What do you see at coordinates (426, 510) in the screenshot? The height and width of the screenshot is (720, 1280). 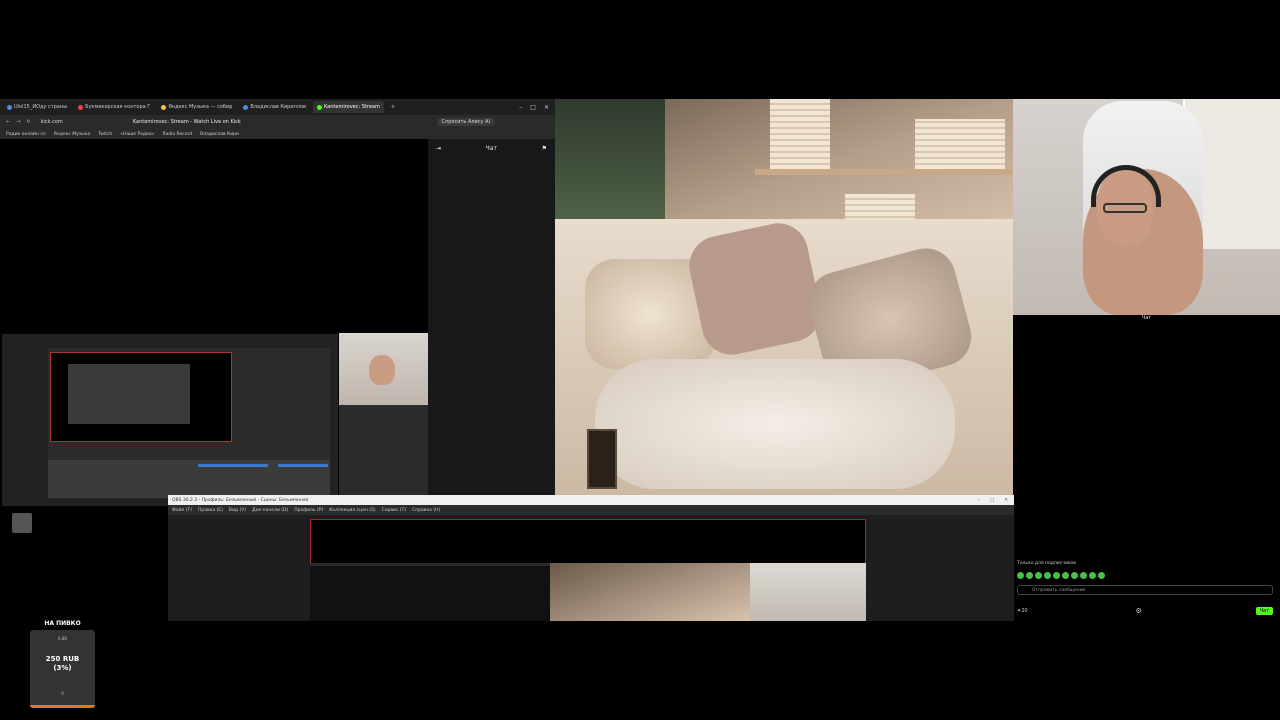 I see `menu-help: Справка (H)` at bounding box center [426, 510].